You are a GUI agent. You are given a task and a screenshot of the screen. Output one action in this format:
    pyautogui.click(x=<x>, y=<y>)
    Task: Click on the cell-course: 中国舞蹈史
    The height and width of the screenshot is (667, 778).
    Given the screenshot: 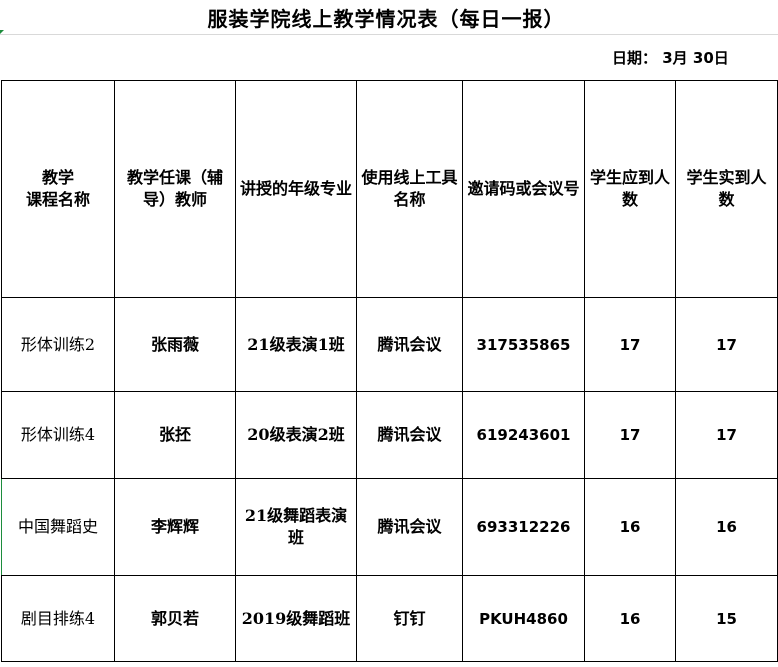 What is the action you would take?
    pyautogui.click(x=58, y=527)
    